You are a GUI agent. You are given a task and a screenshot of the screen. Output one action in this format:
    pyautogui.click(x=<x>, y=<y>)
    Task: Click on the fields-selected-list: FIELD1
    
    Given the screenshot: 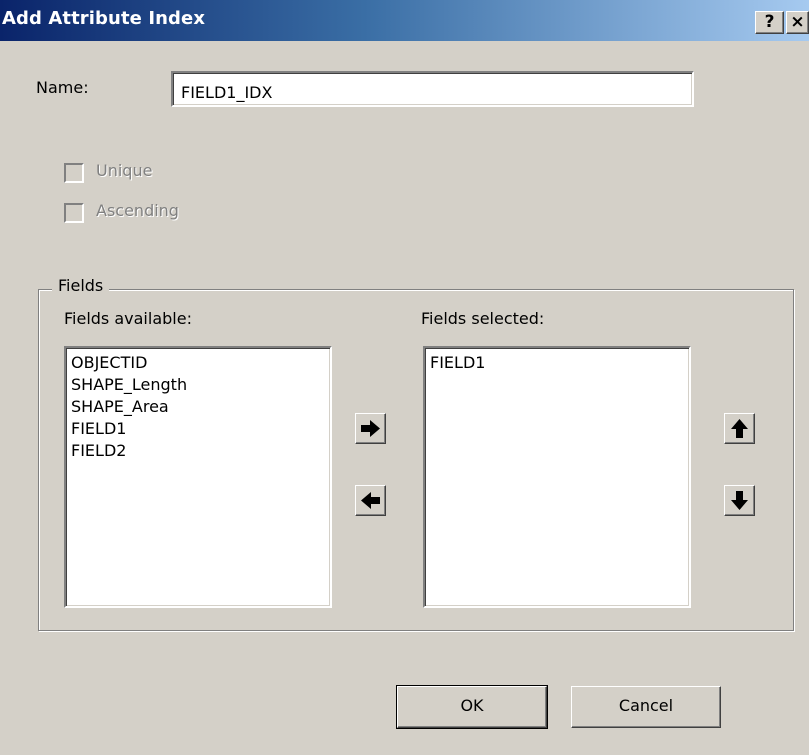 What is the action you would take?
    pyautogui.click(x=557, y=477)
    